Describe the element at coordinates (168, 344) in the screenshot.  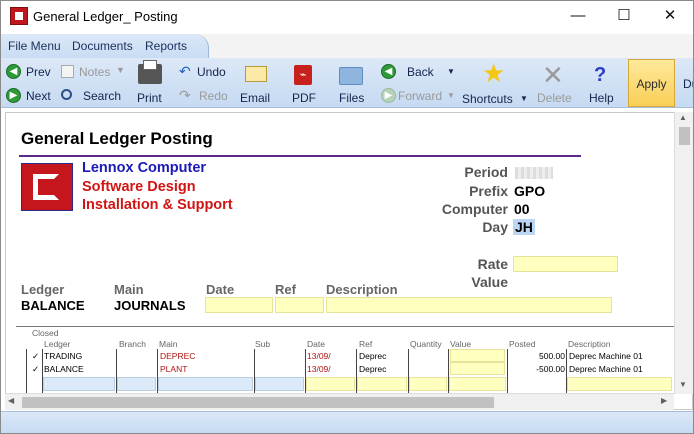
I see `grid-header-main: Main` at that location.